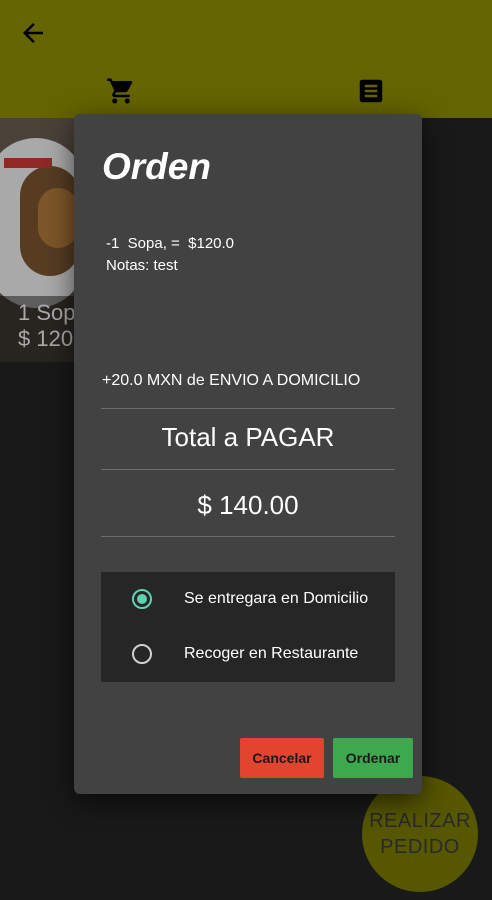  What do you see at coordinates (373, 758) in the screenshot?
I see `order-button: Ordenar` at bounding box center [373, 758].